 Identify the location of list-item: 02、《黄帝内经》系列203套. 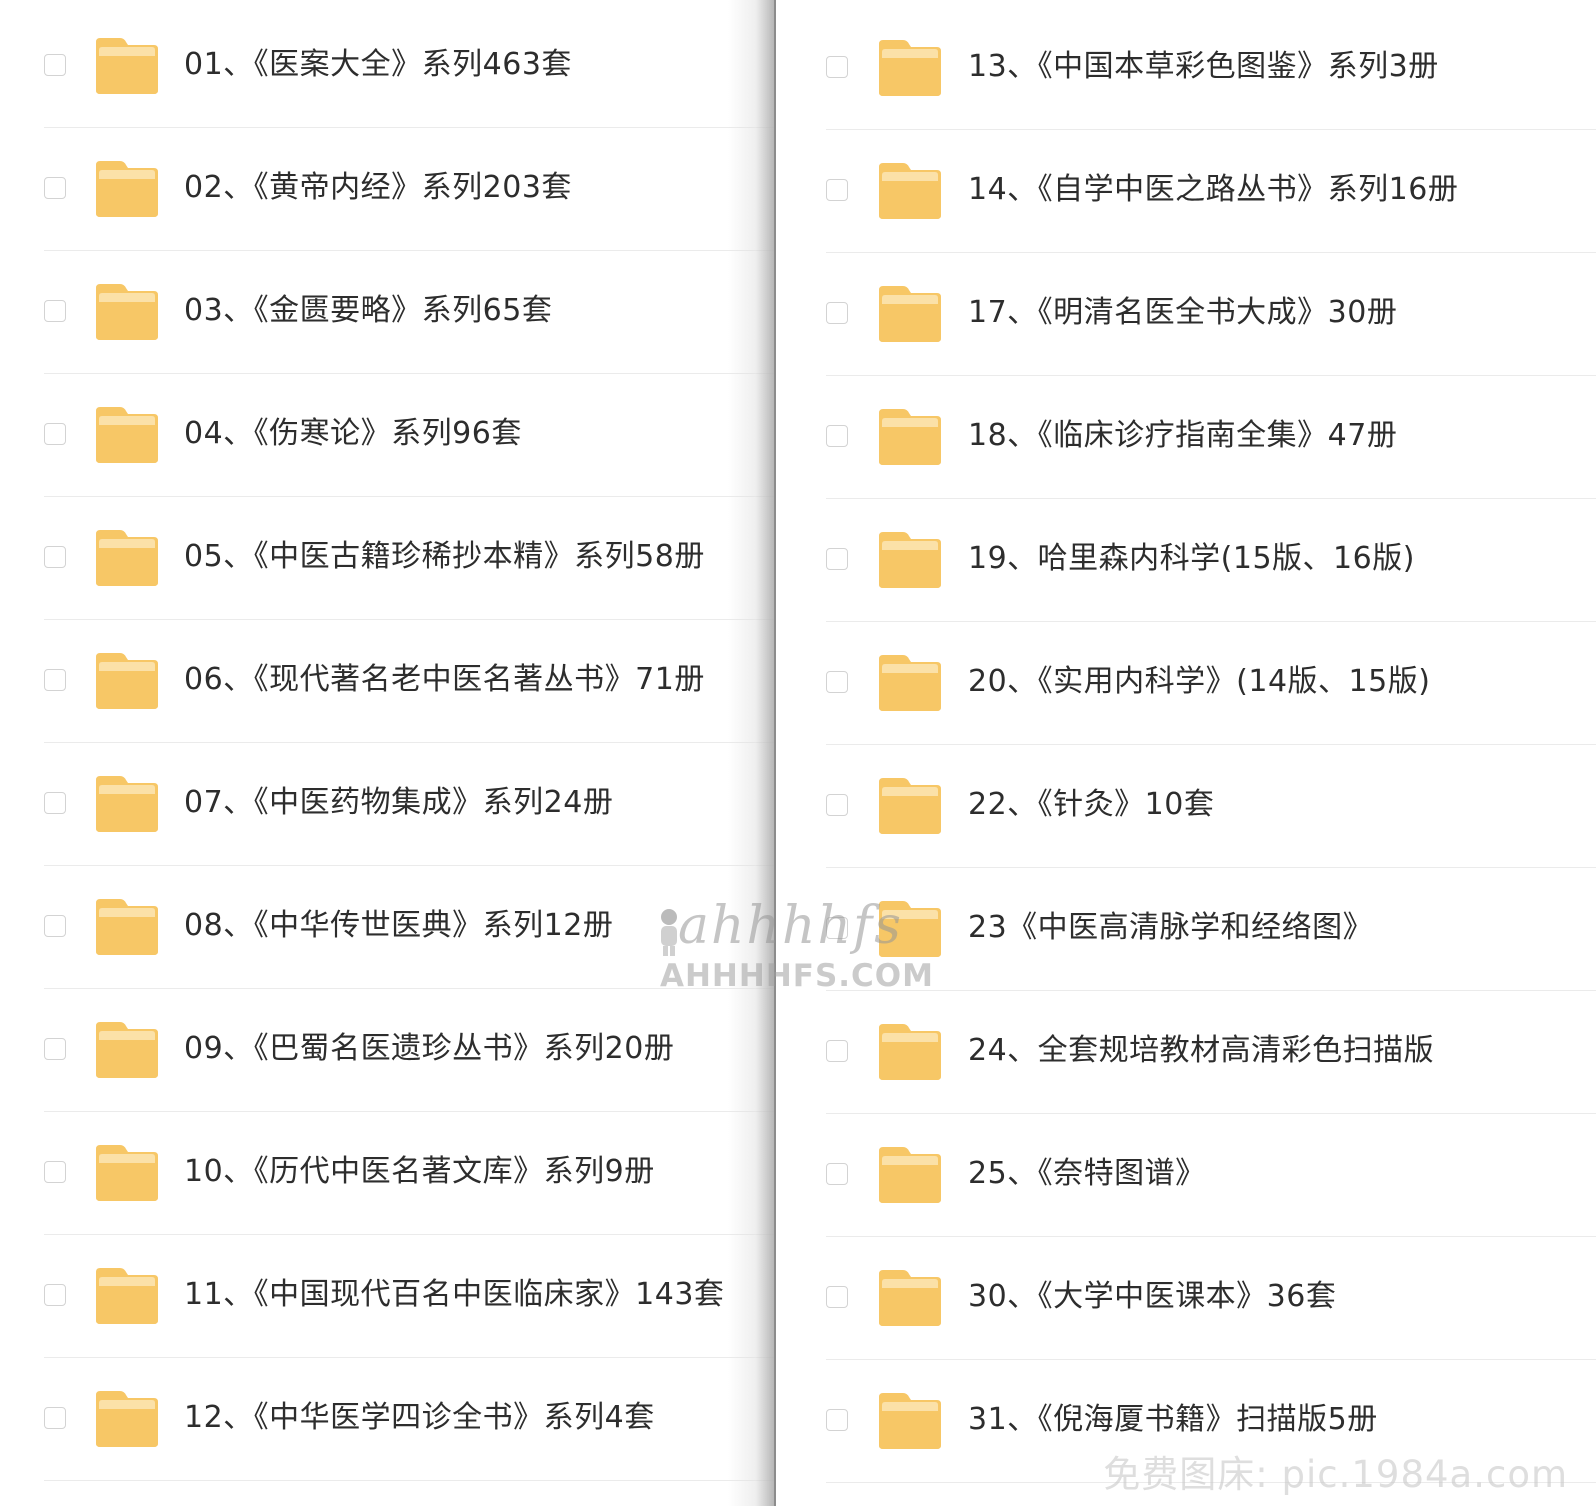
(387, 189).